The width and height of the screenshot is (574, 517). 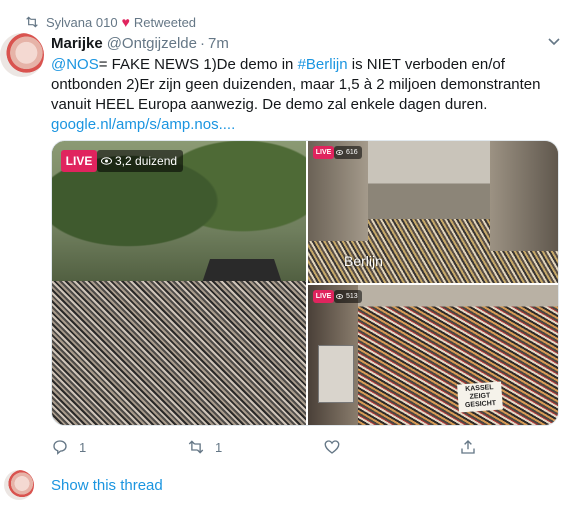 What do you see at coordinates (152, 43) in the screenshot?
I see `author-handle: @Ontgijzelde` at bounding box center [152, 43].